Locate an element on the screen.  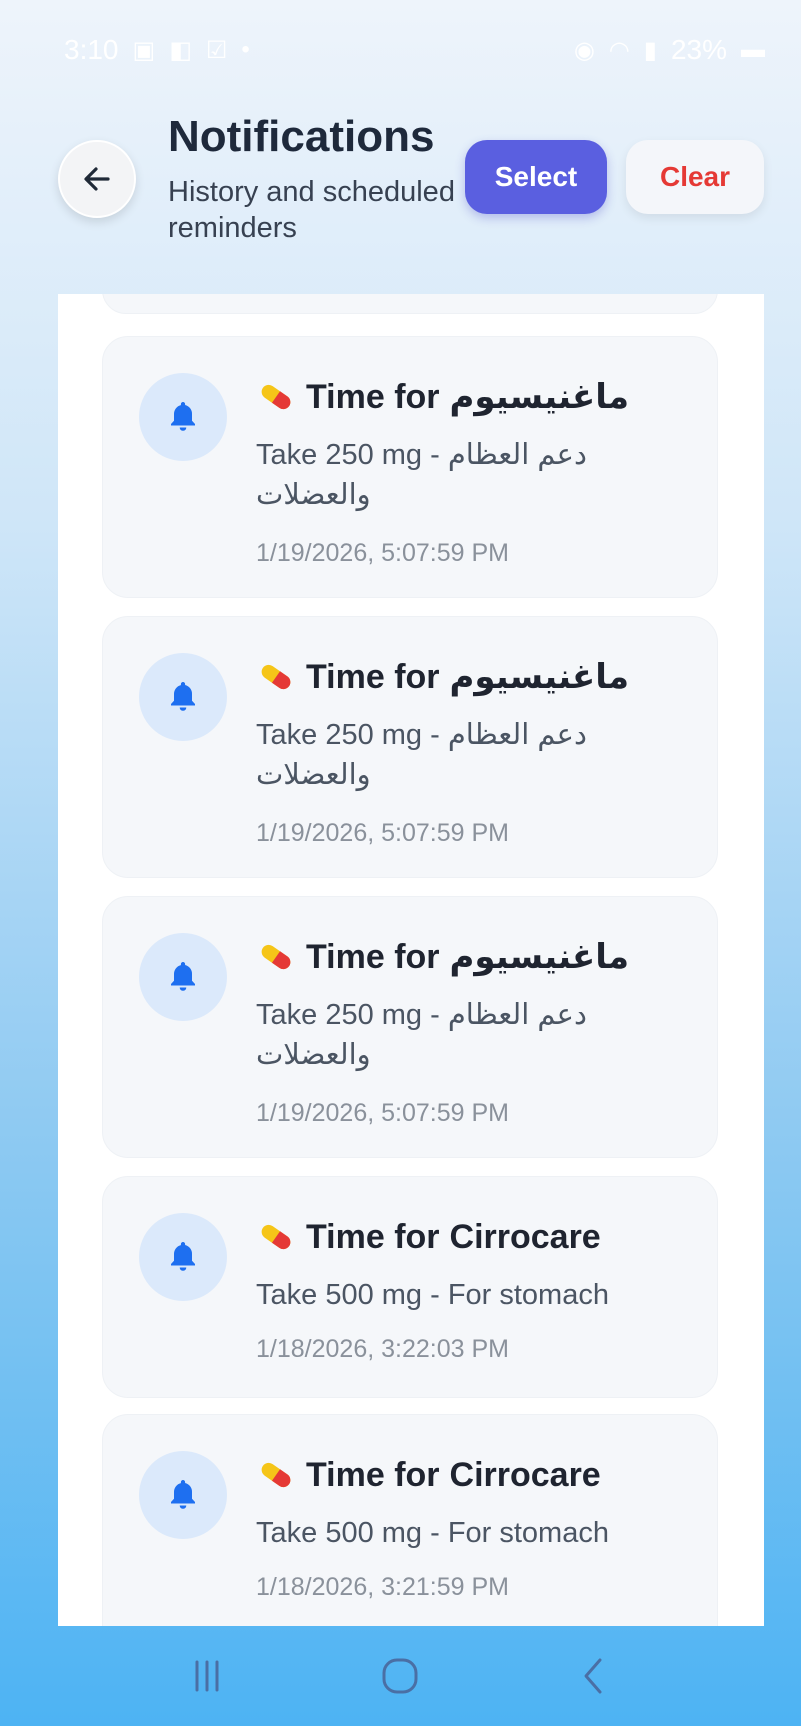
notification-time: 1/18/2026, 3:22:03 PM is located at coordinates (382, 1349).